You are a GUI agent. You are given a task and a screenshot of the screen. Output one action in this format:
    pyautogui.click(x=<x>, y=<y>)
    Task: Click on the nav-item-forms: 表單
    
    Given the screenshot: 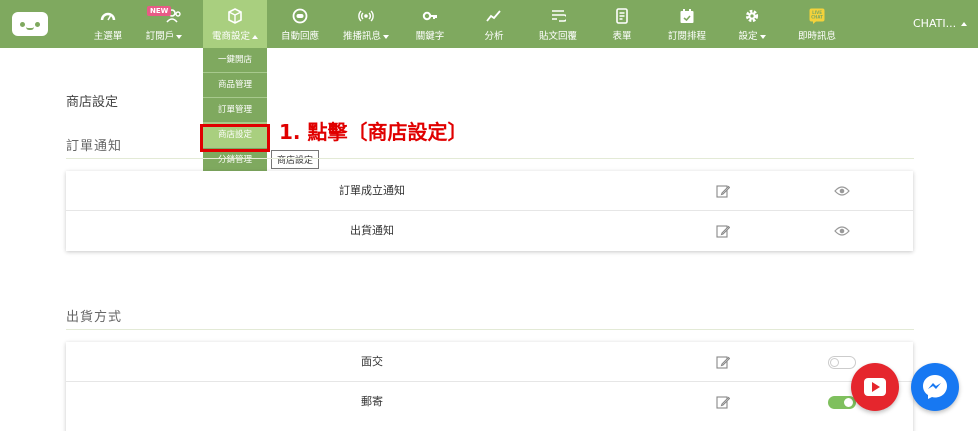 What is the action you would take?
    pyautogui.click(x=622, y=24)
    